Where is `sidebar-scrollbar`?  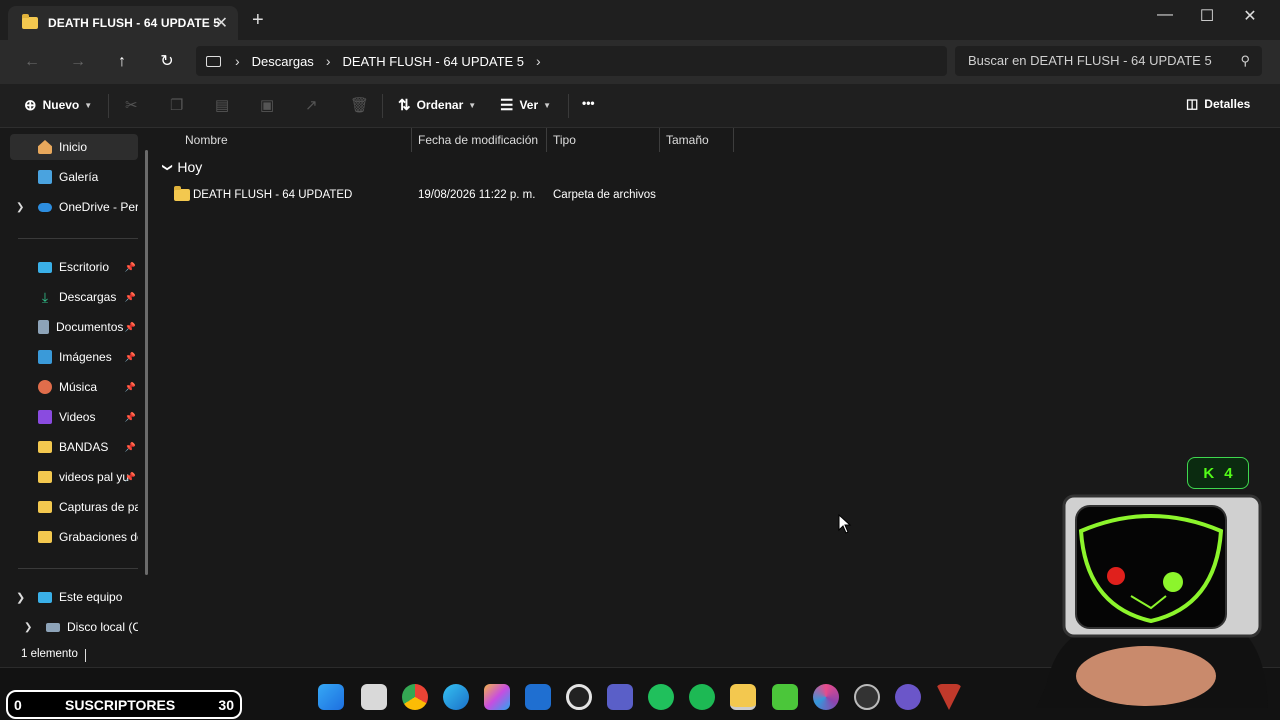 sidebar-scrollbar is located at coordinates (146, 362).